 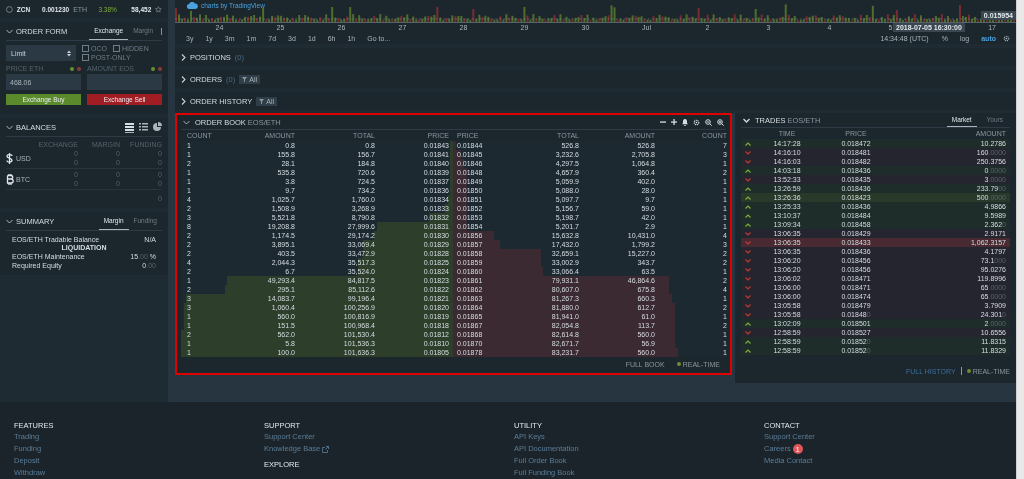 What do you see at coordinates (69, 53) in the screenshot?
I see `caret-icon` at bounding box center [69, 53].